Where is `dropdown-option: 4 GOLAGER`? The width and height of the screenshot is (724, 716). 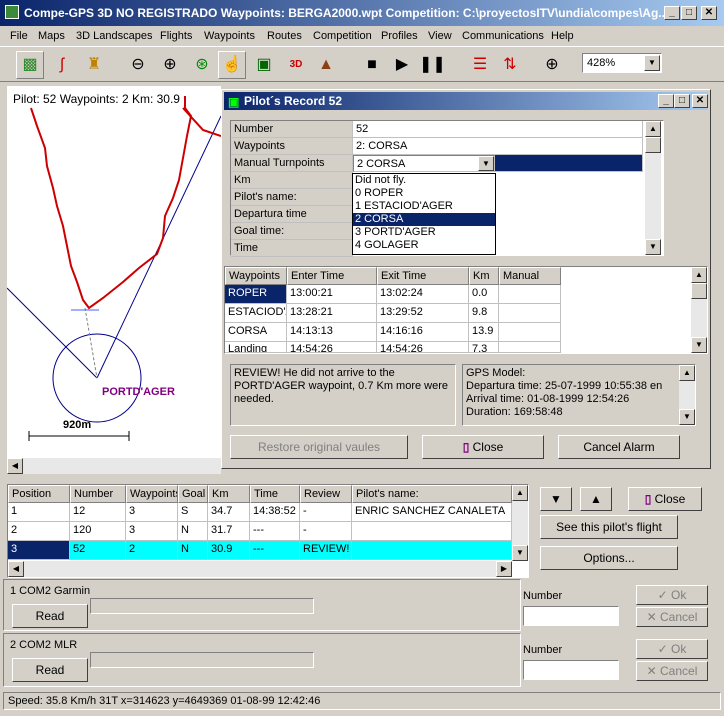 dropdown-option: 4 GOLAGER is located at coordinates (424, 245).